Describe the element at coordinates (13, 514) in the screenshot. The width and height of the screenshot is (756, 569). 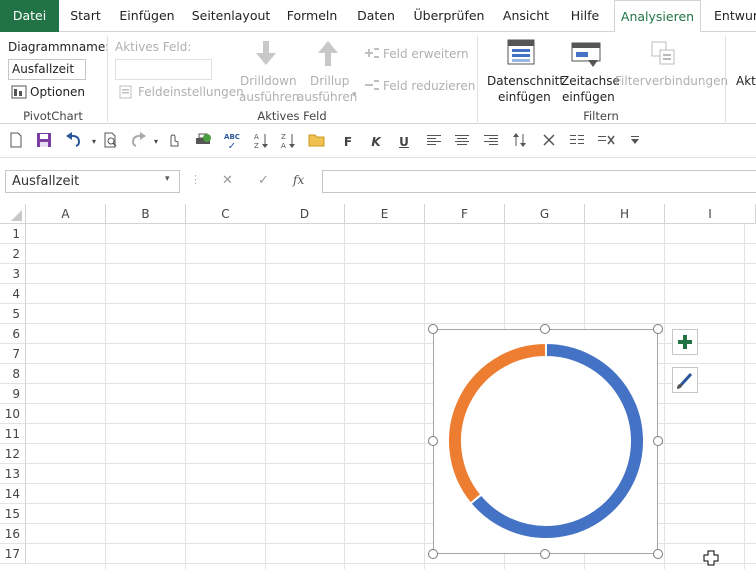
I see `row-header-15: 15` at that location.